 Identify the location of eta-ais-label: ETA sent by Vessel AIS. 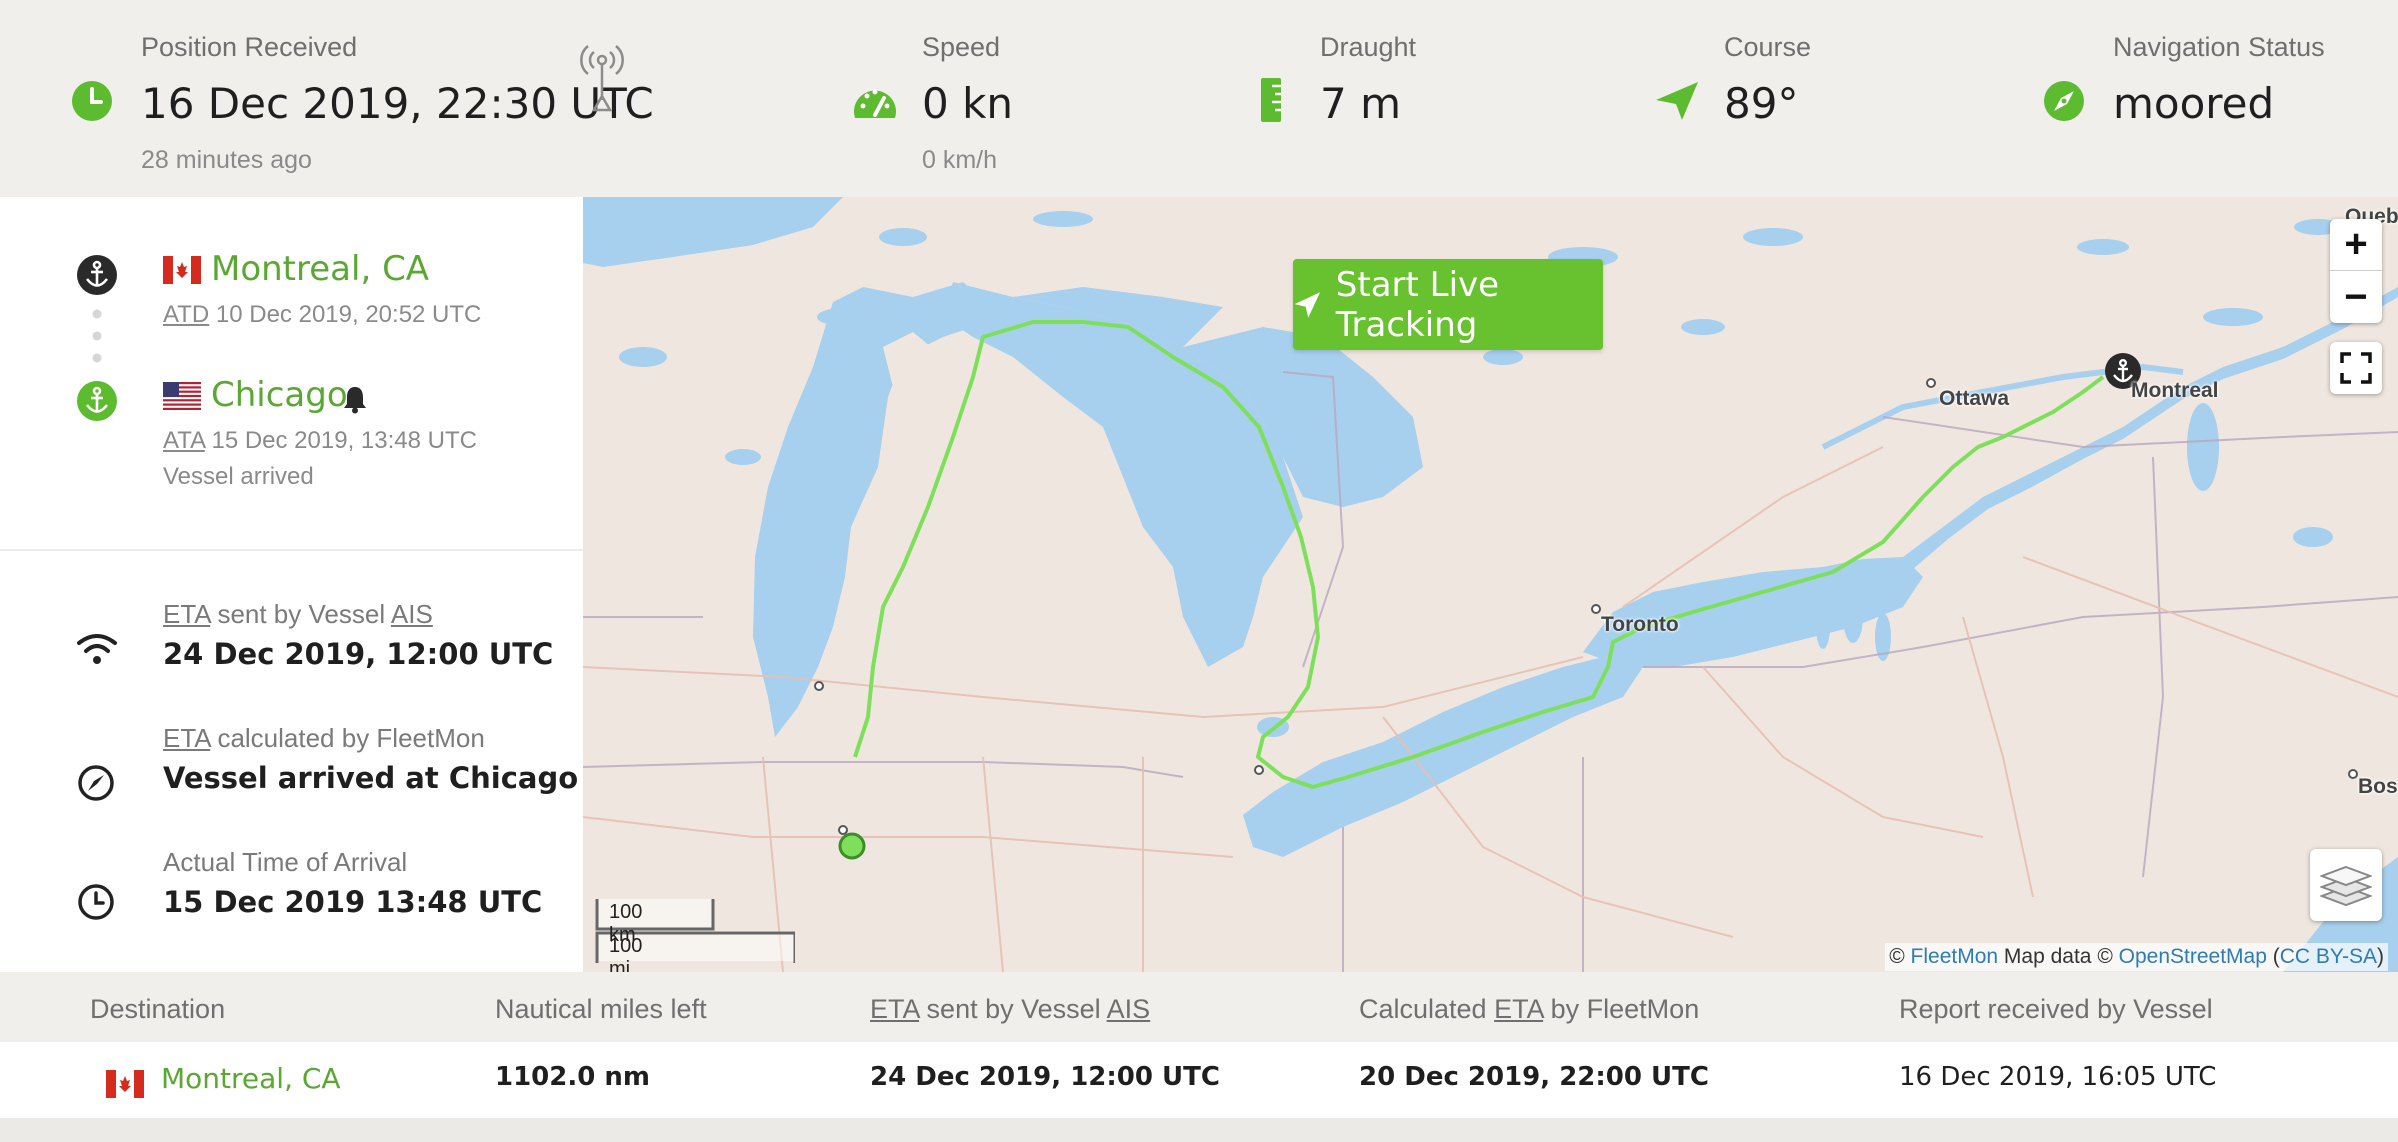
(298, 614).